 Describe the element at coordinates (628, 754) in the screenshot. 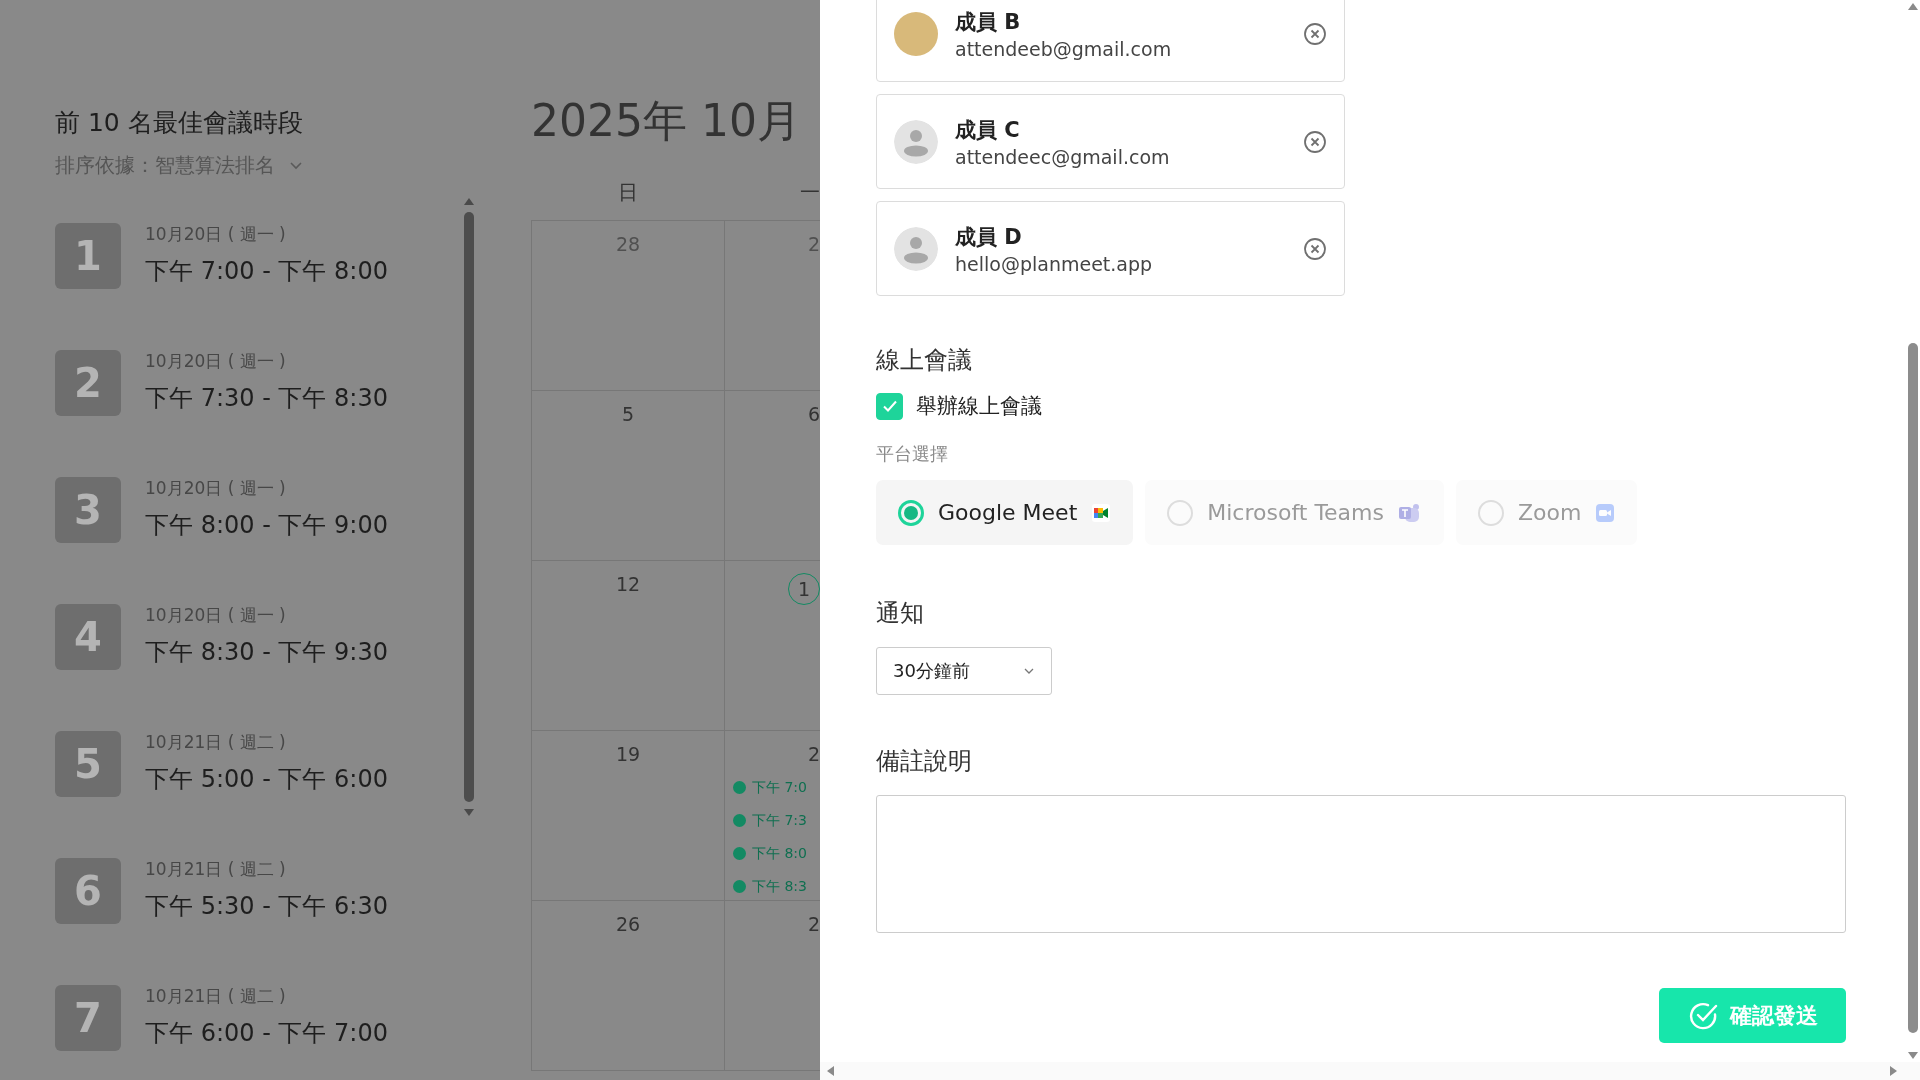

I see `day-number: 19` at that location.